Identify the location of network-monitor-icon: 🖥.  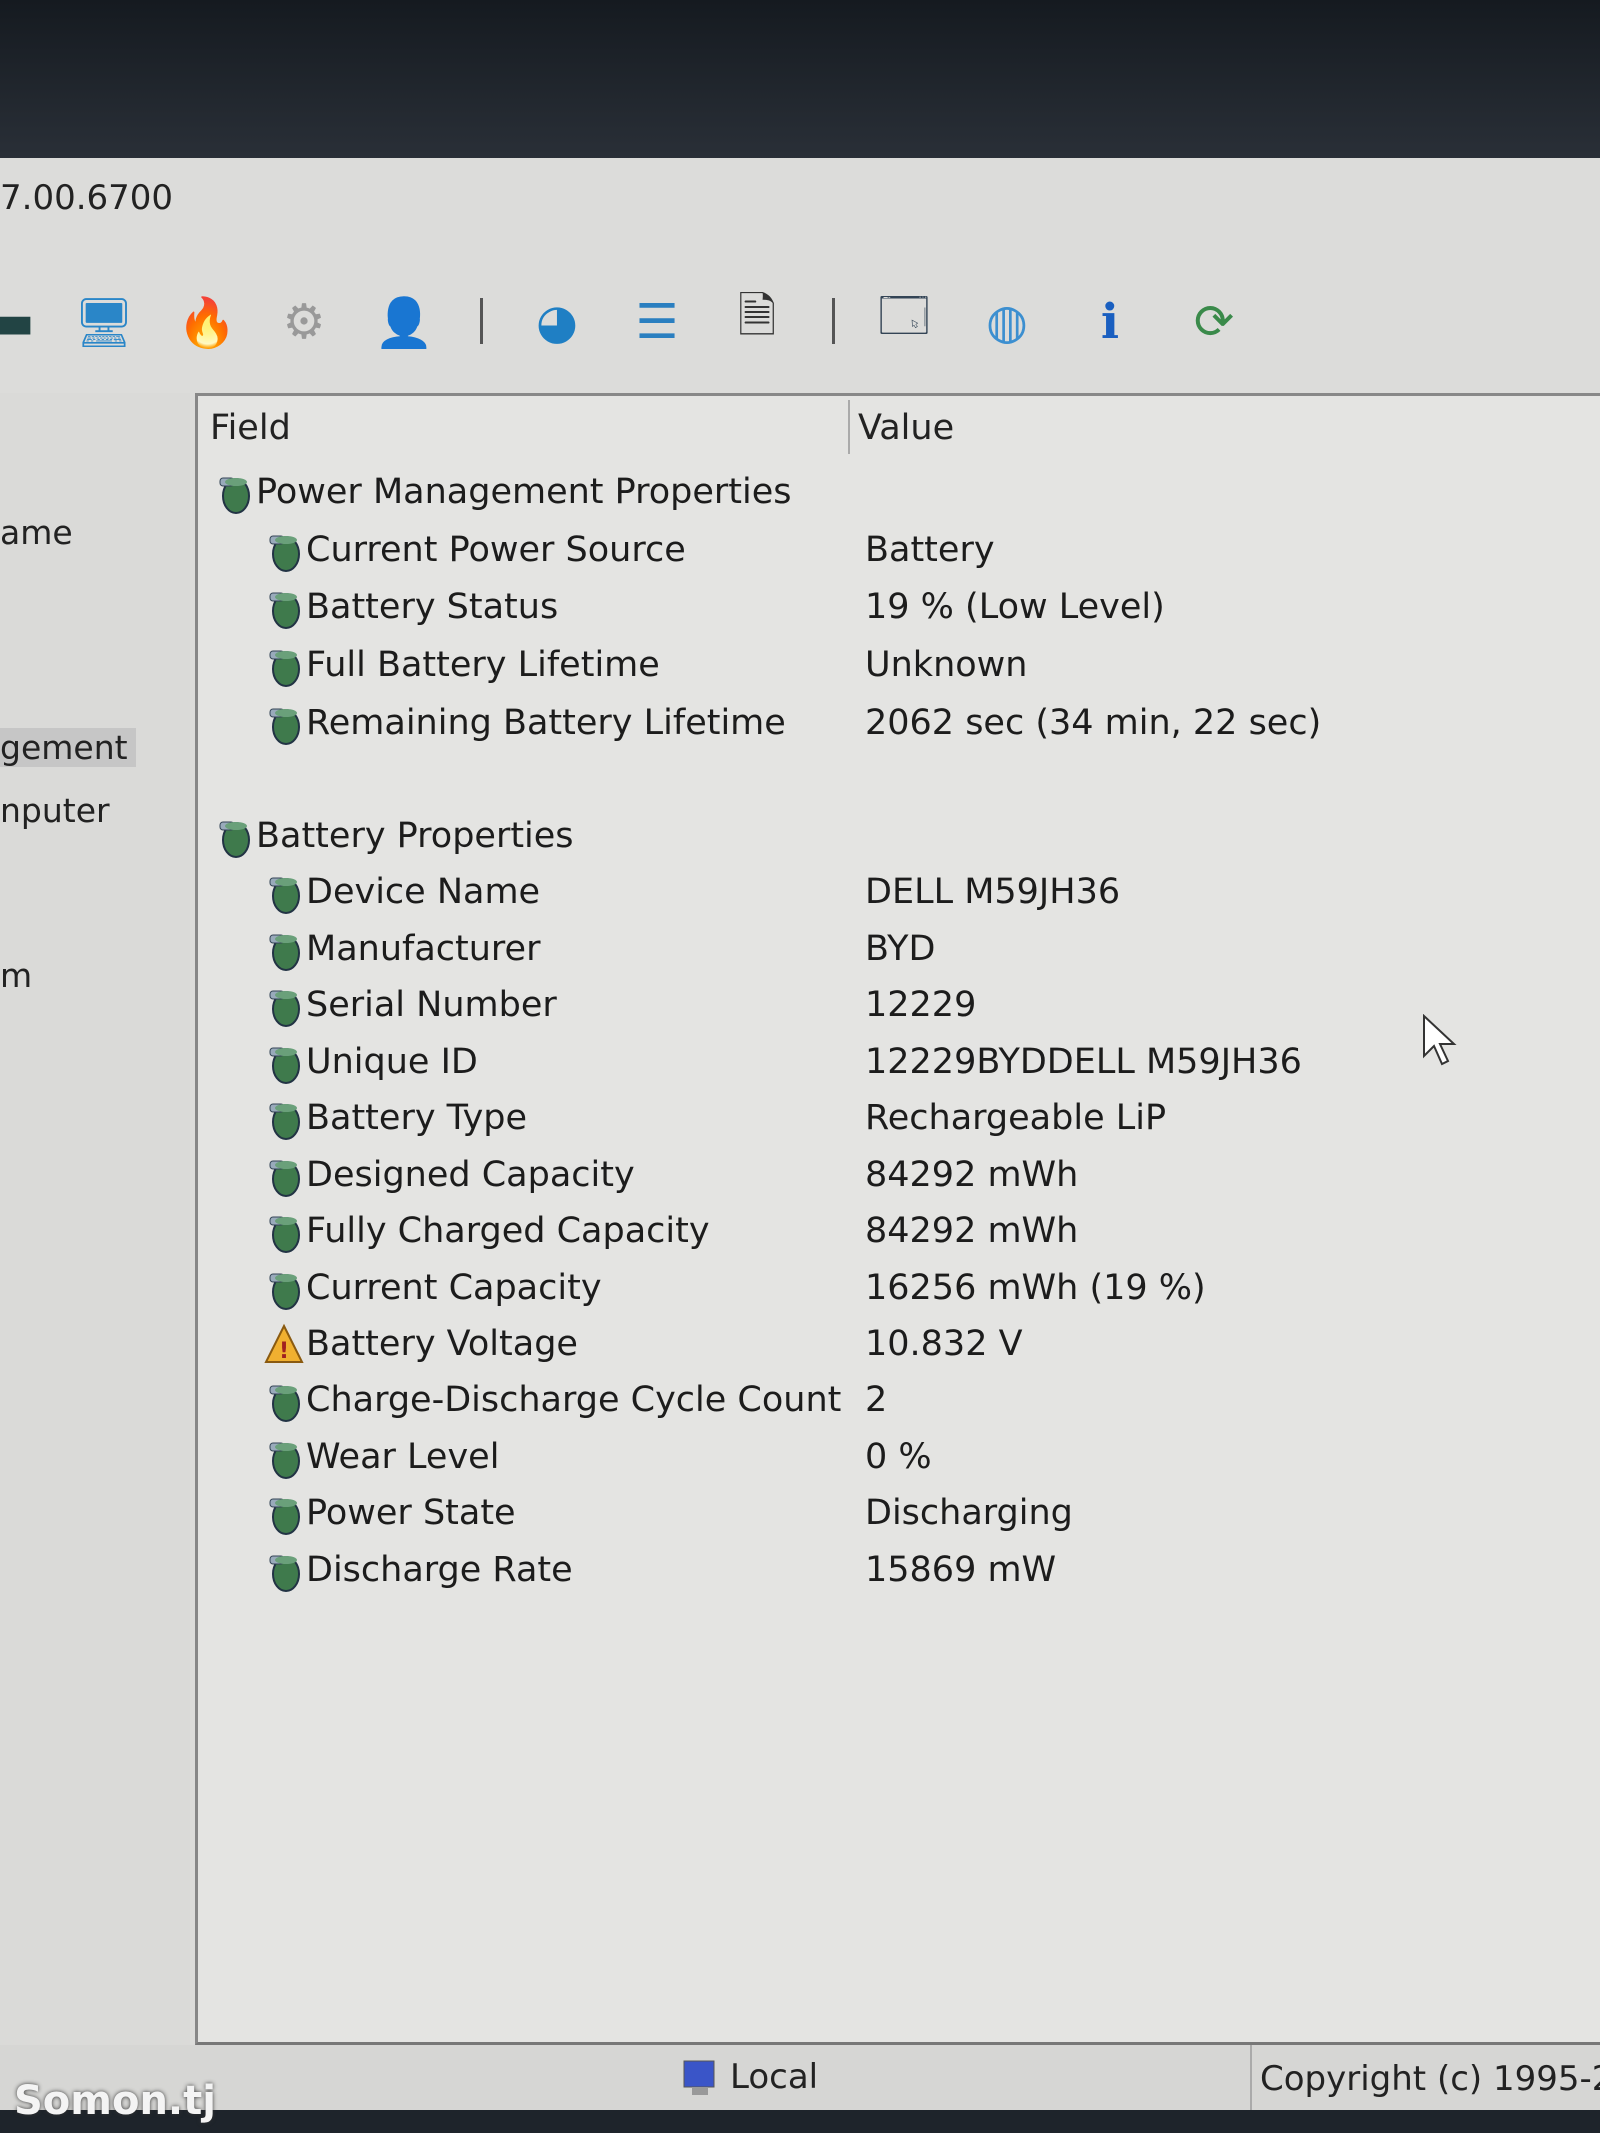
(104, 322).